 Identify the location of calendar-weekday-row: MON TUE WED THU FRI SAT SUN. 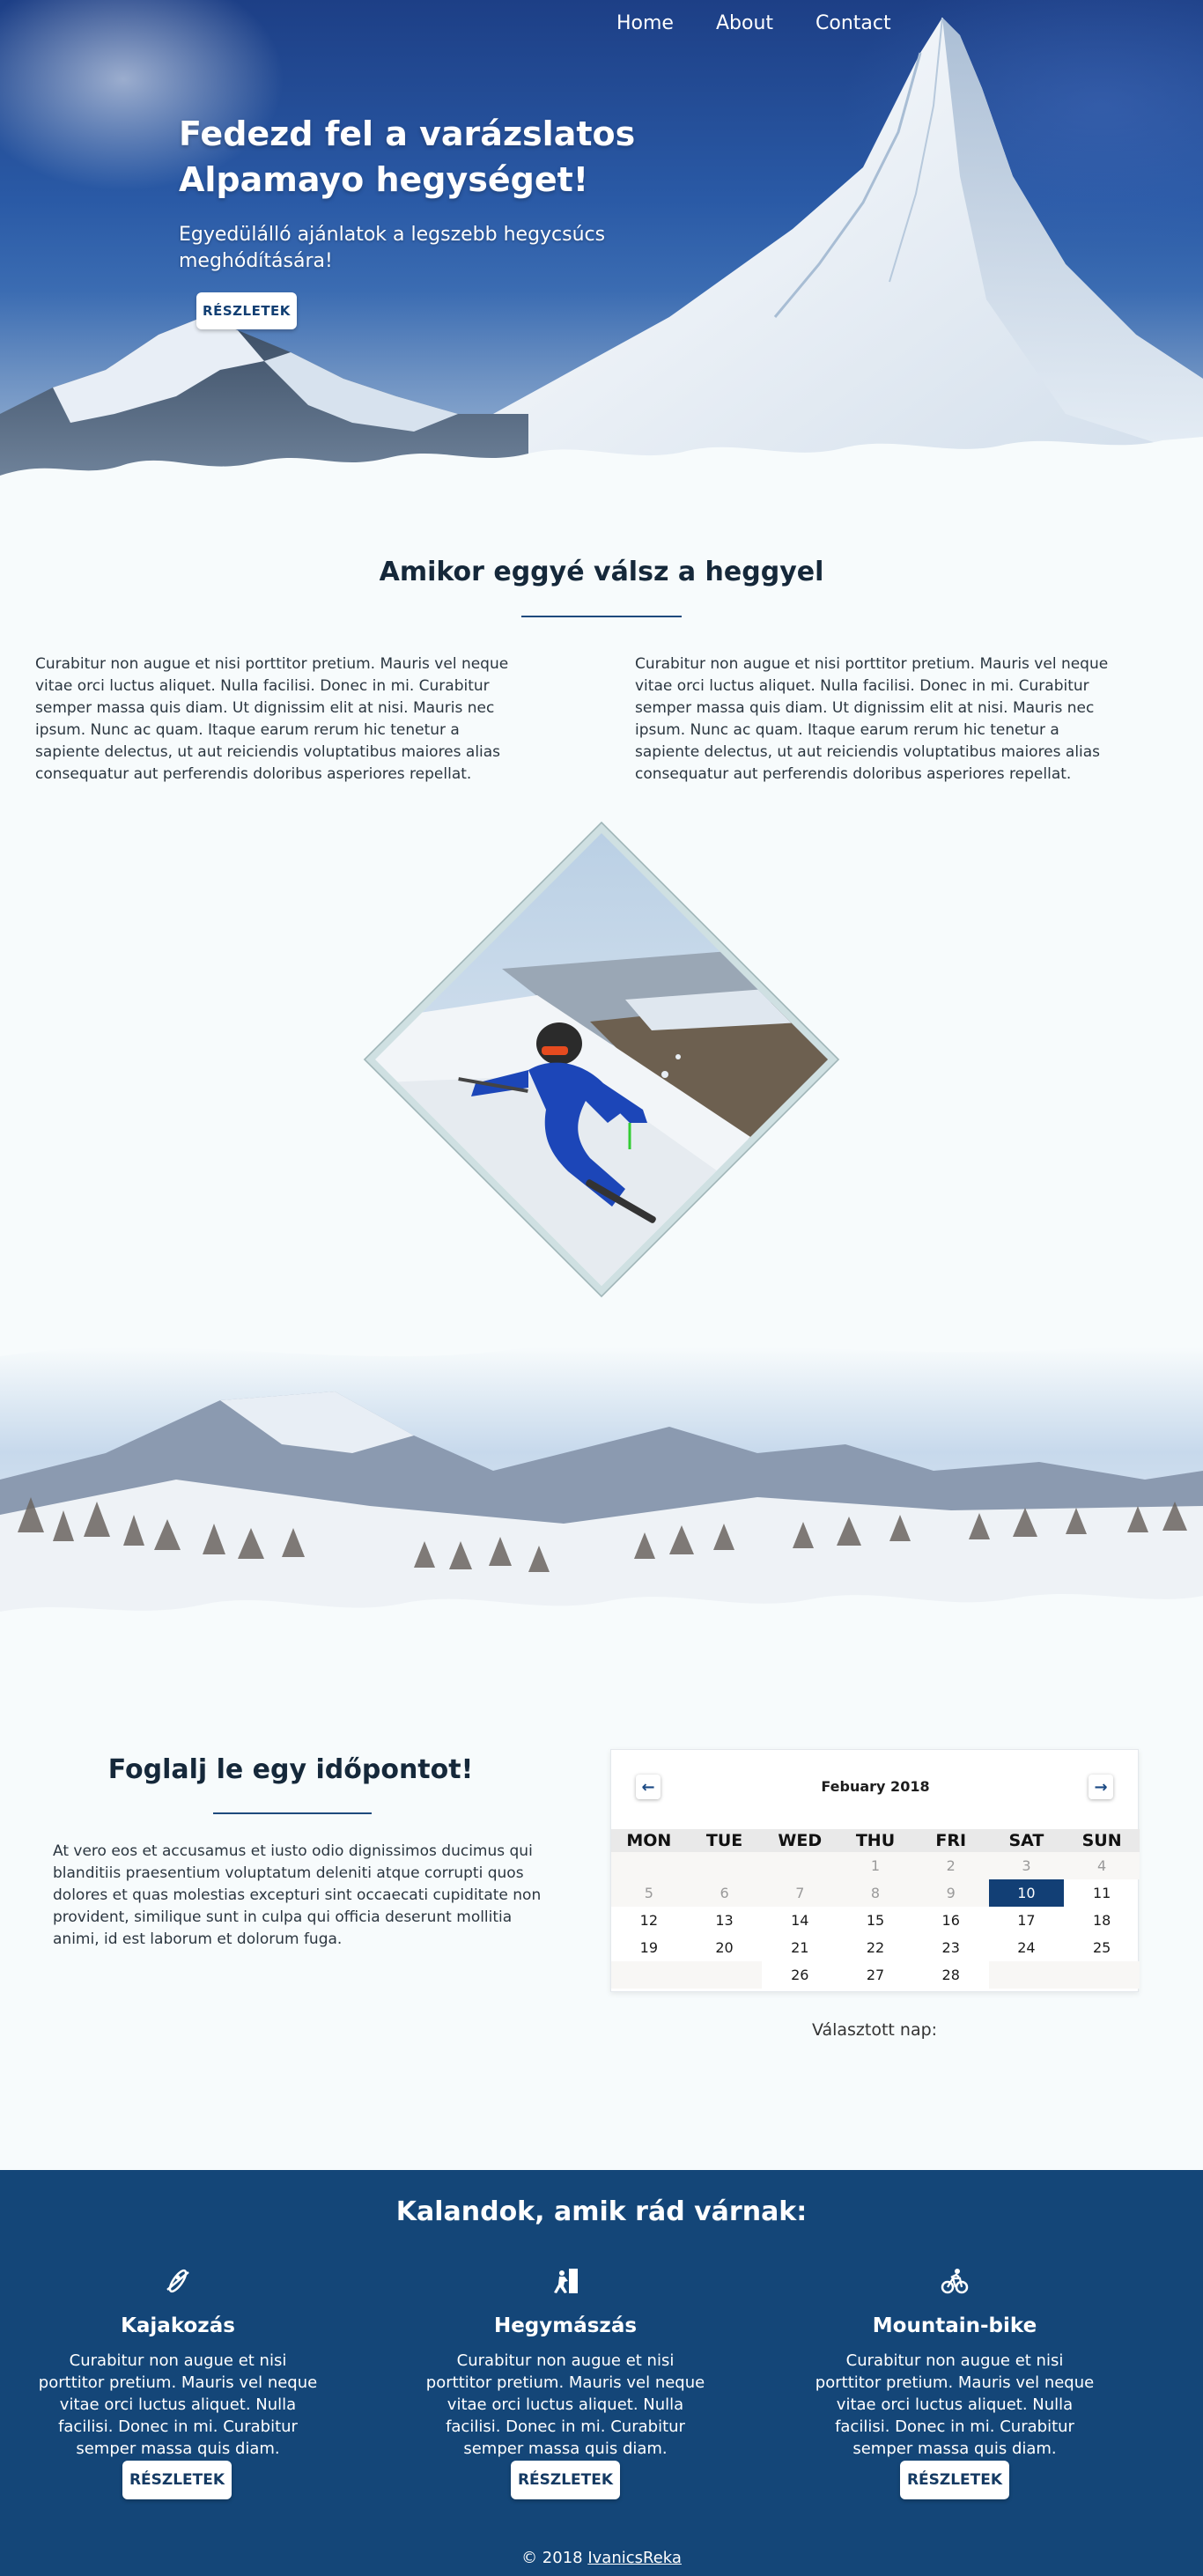
(875, 1840).